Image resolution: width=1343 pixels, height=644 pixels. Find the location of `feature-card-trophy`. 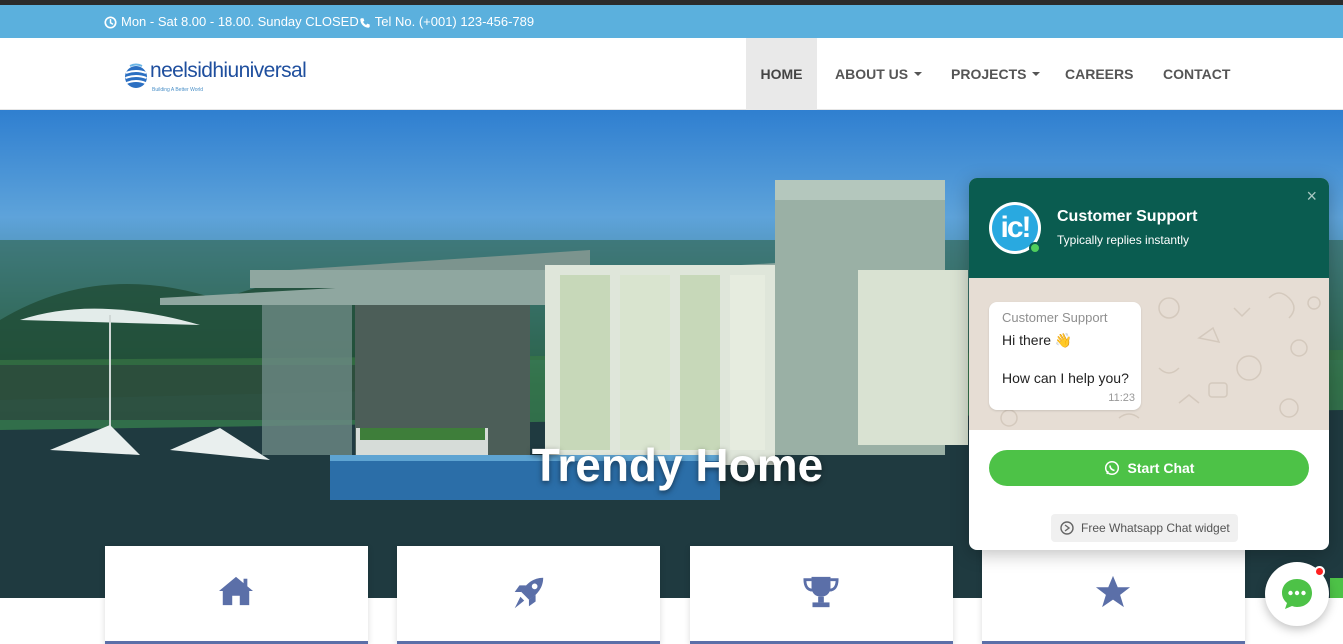

feature-card-trophy is located at coordinates (821, 595).